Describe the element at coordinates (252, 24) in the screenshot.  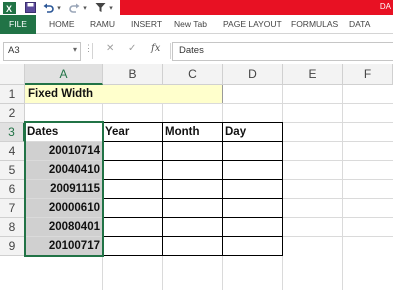
I see `tab-page-layout: PAGE LAYOUT` at that location.